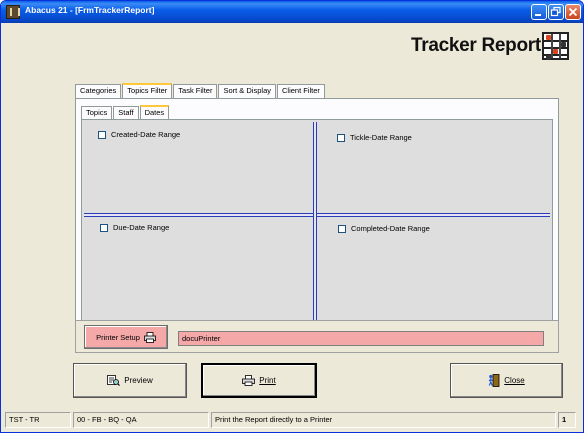 Image resolution: width=584 pixels, height=433 pixels. Describe the element at coordinates (514, 380) in the screenshot. I see `close-label: Close` at that location.